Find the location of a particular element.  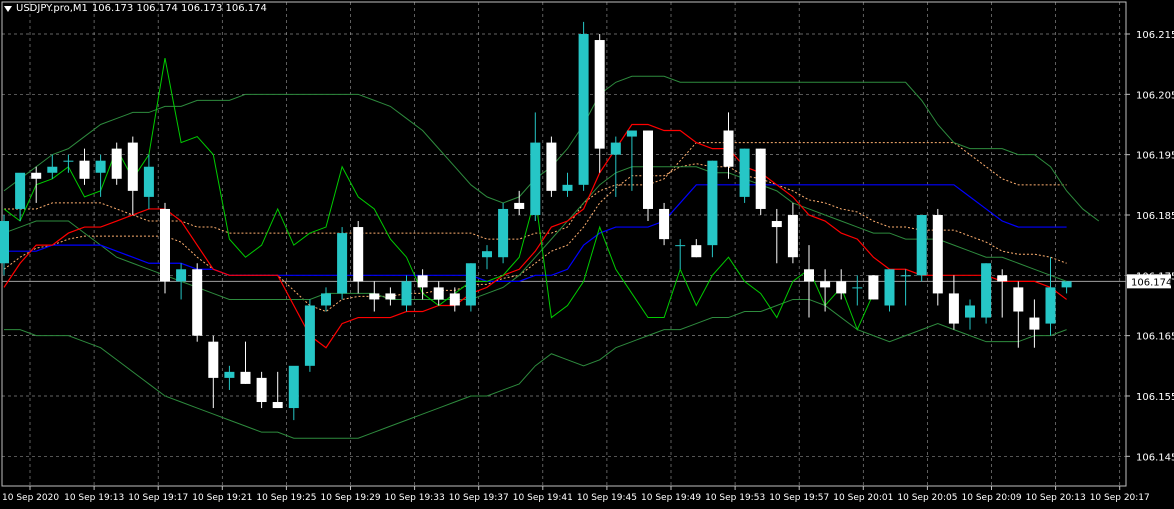

x-tick-label: 10 Sep 19:33 is located at coordinates (415, 498).